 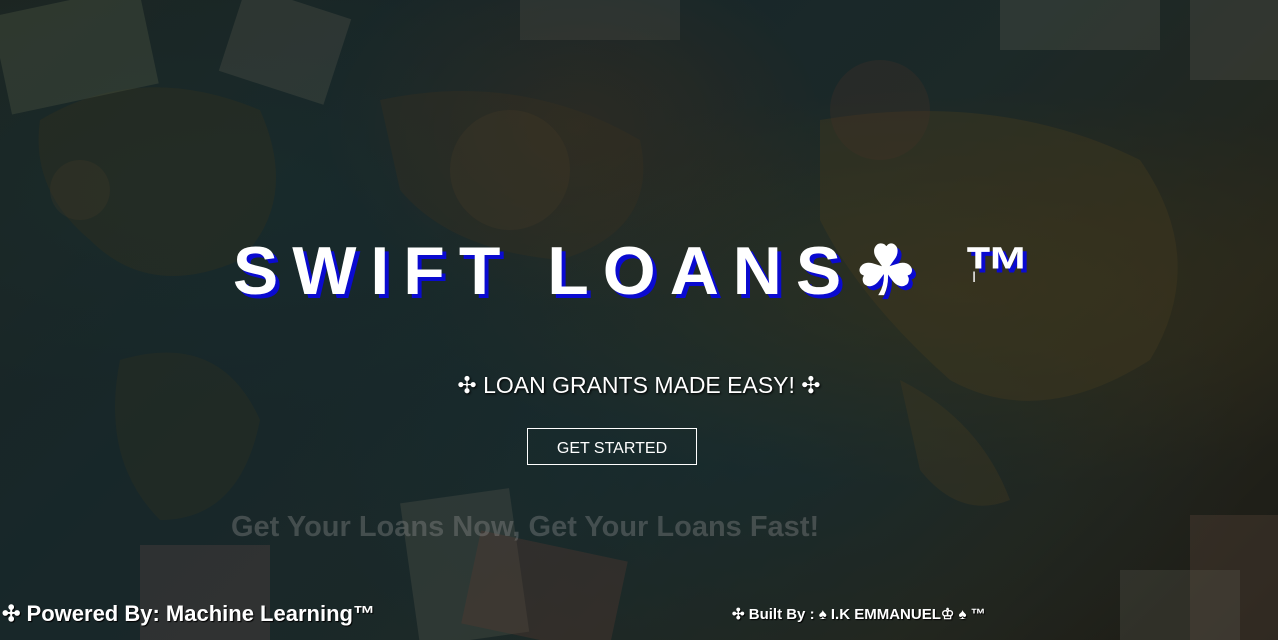 What do you see at coordinates (612, 446) in the screenshot?
I see `get-started-button: GET STARTED` at bounding box center [612, 446].